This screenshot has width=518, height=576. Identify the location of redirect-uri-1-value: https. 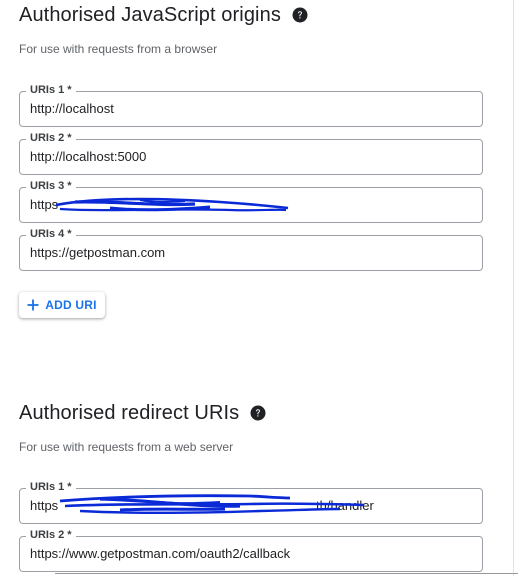
(44, 505).